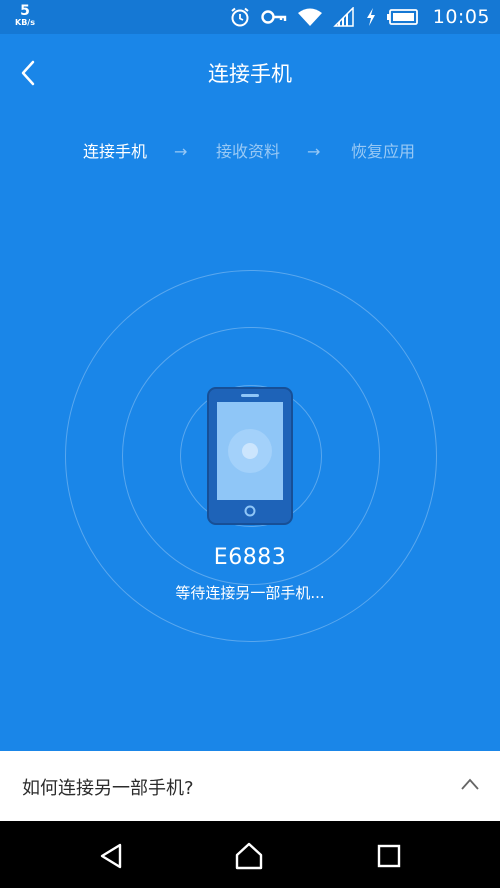  Describe the element at coordinates (240, 17) in the screenshot. I see `alarm-icon` at that location.